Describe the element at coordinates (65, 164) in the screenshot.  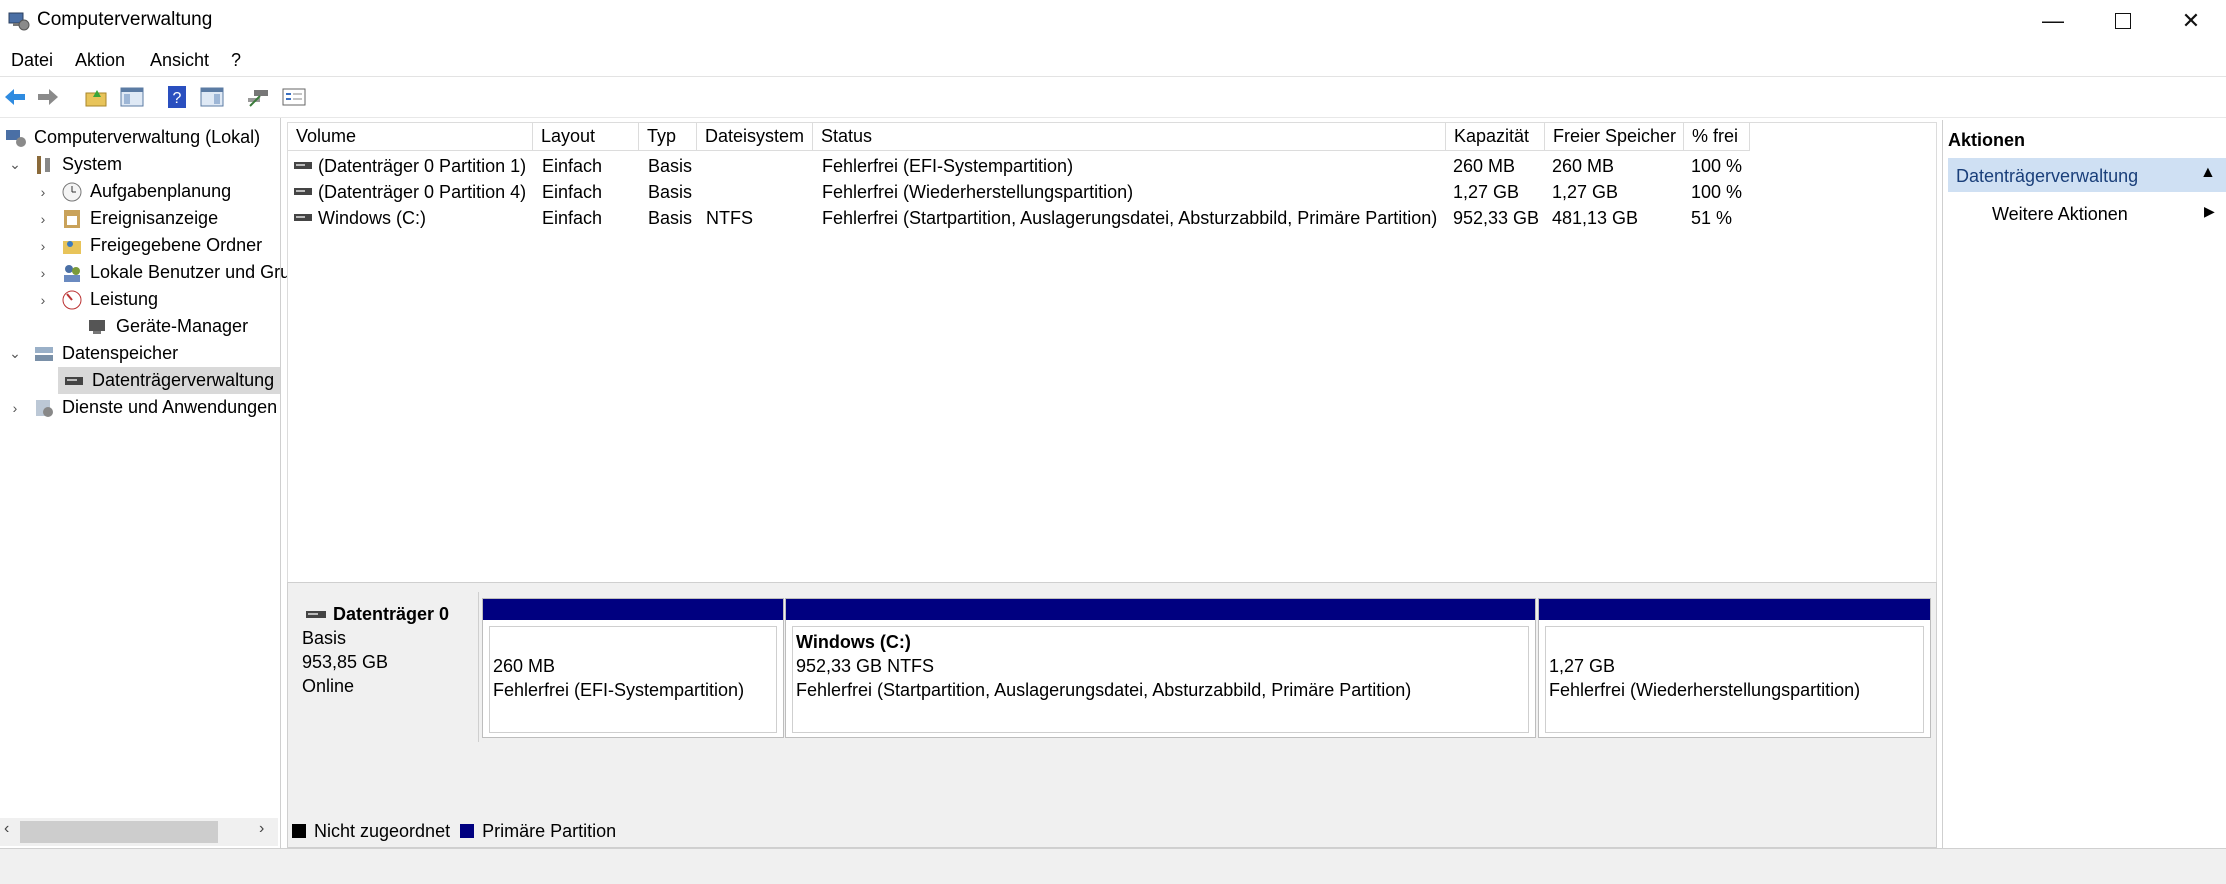
I see `tree-node-system: ⌄ System` at that location.